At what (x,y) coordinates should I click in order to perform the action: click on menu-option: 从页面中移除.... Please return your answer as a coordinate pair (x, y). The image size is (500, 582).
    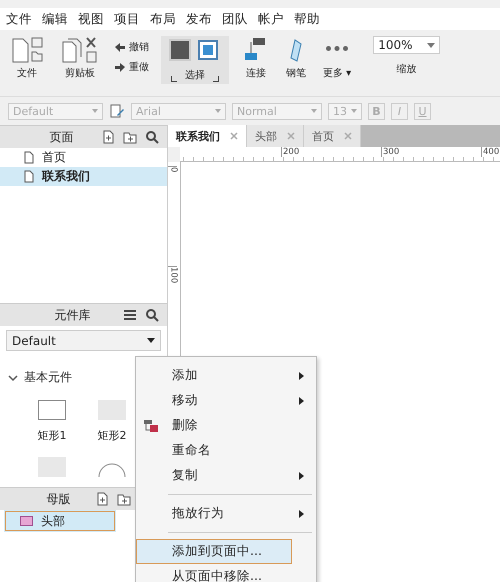
    Looking at the image, I should click on (226, 573).